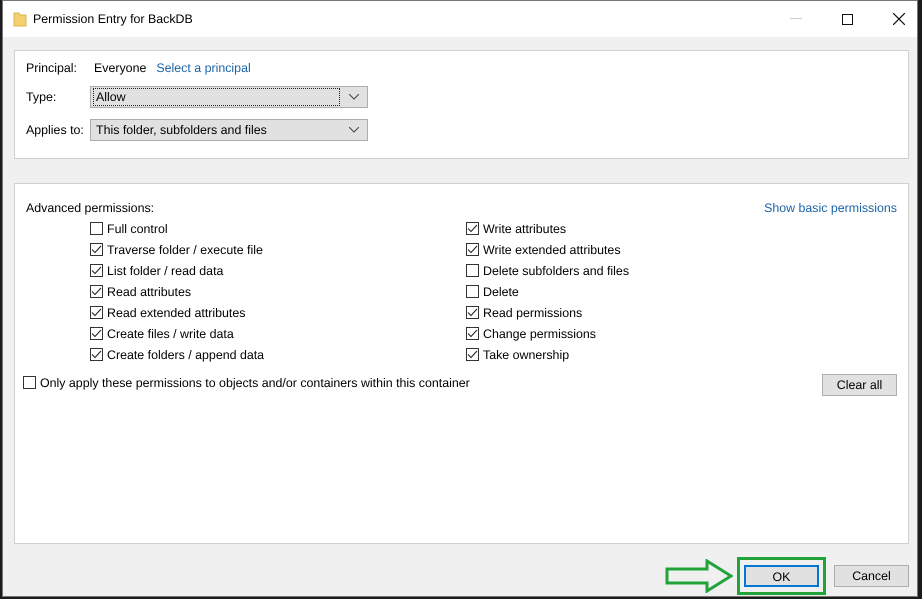 Image resolution: width=922 pixels, height=599 pixels. Describe the element at coordinates (847, 19) in the screenshot. I see `maximize-icon` at that location.